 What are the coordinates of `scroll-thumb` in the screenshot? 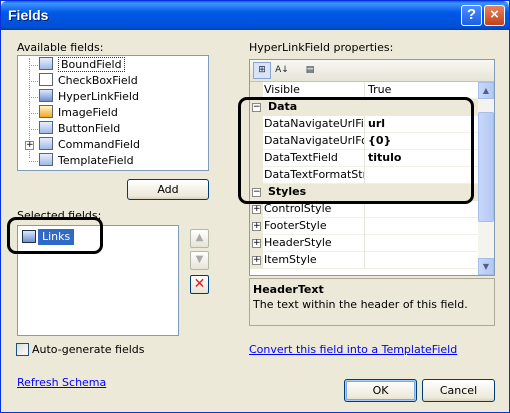 It's located at (486, 167).